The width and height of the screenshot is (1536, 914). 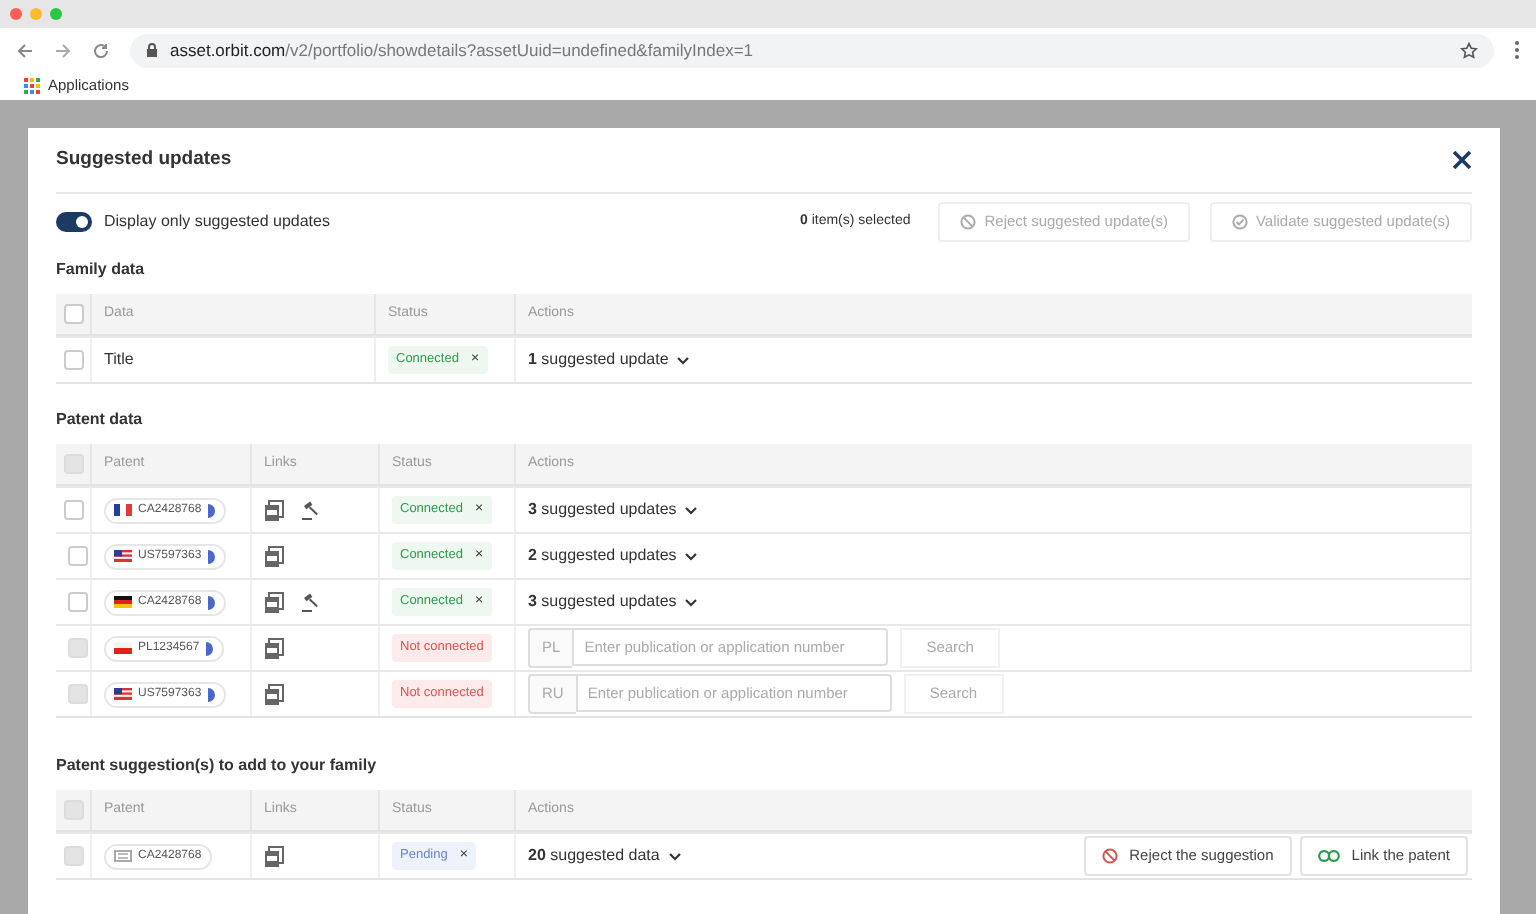 What do you see at coordinates (1469, 50) in the screenshot?
I see `star-icon` at bounding box center [1469, 50].